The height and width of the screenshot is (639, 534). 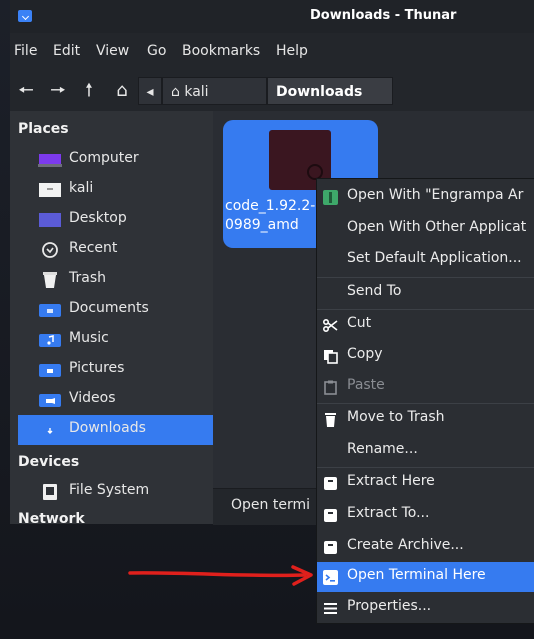 I want to click on sidebar-item-kali: kali, so click(x=115, y=190).